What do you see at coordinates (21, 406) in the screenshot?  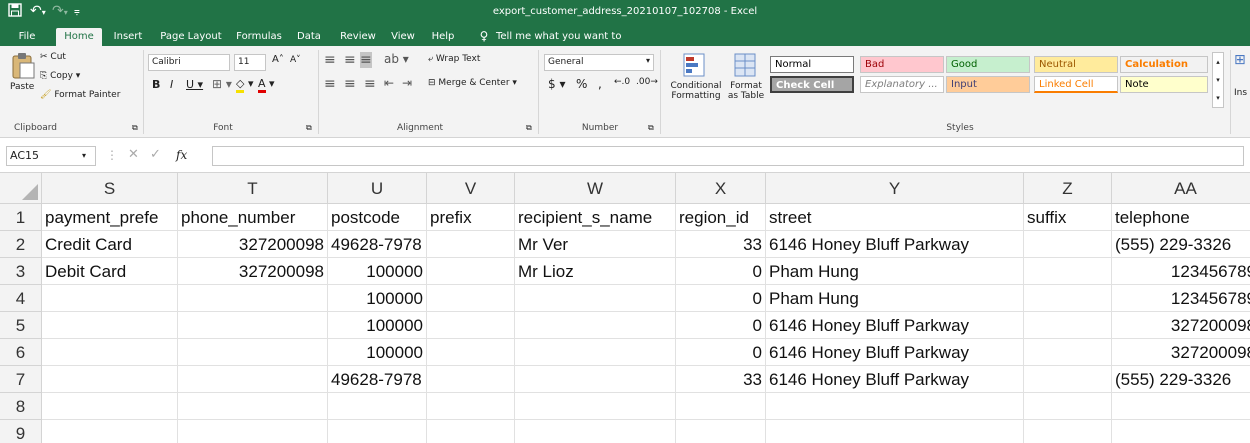 I see `row-header: 8` at bounding box center [21, 406].